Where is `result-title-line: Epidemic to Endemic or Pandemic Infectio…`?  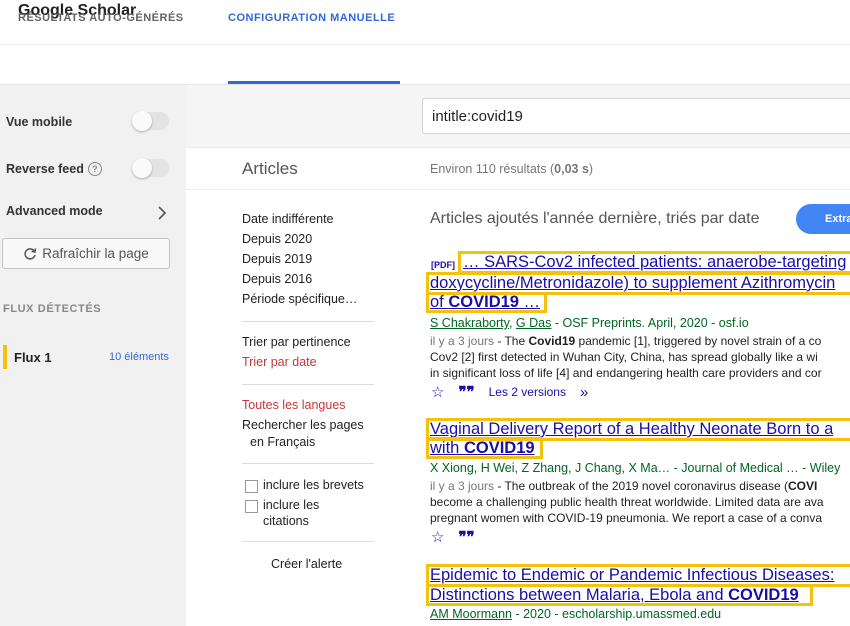
result-title-line: Epidemic to Endemic or Pandemic Infectio… is located at coordinates (632, 575).